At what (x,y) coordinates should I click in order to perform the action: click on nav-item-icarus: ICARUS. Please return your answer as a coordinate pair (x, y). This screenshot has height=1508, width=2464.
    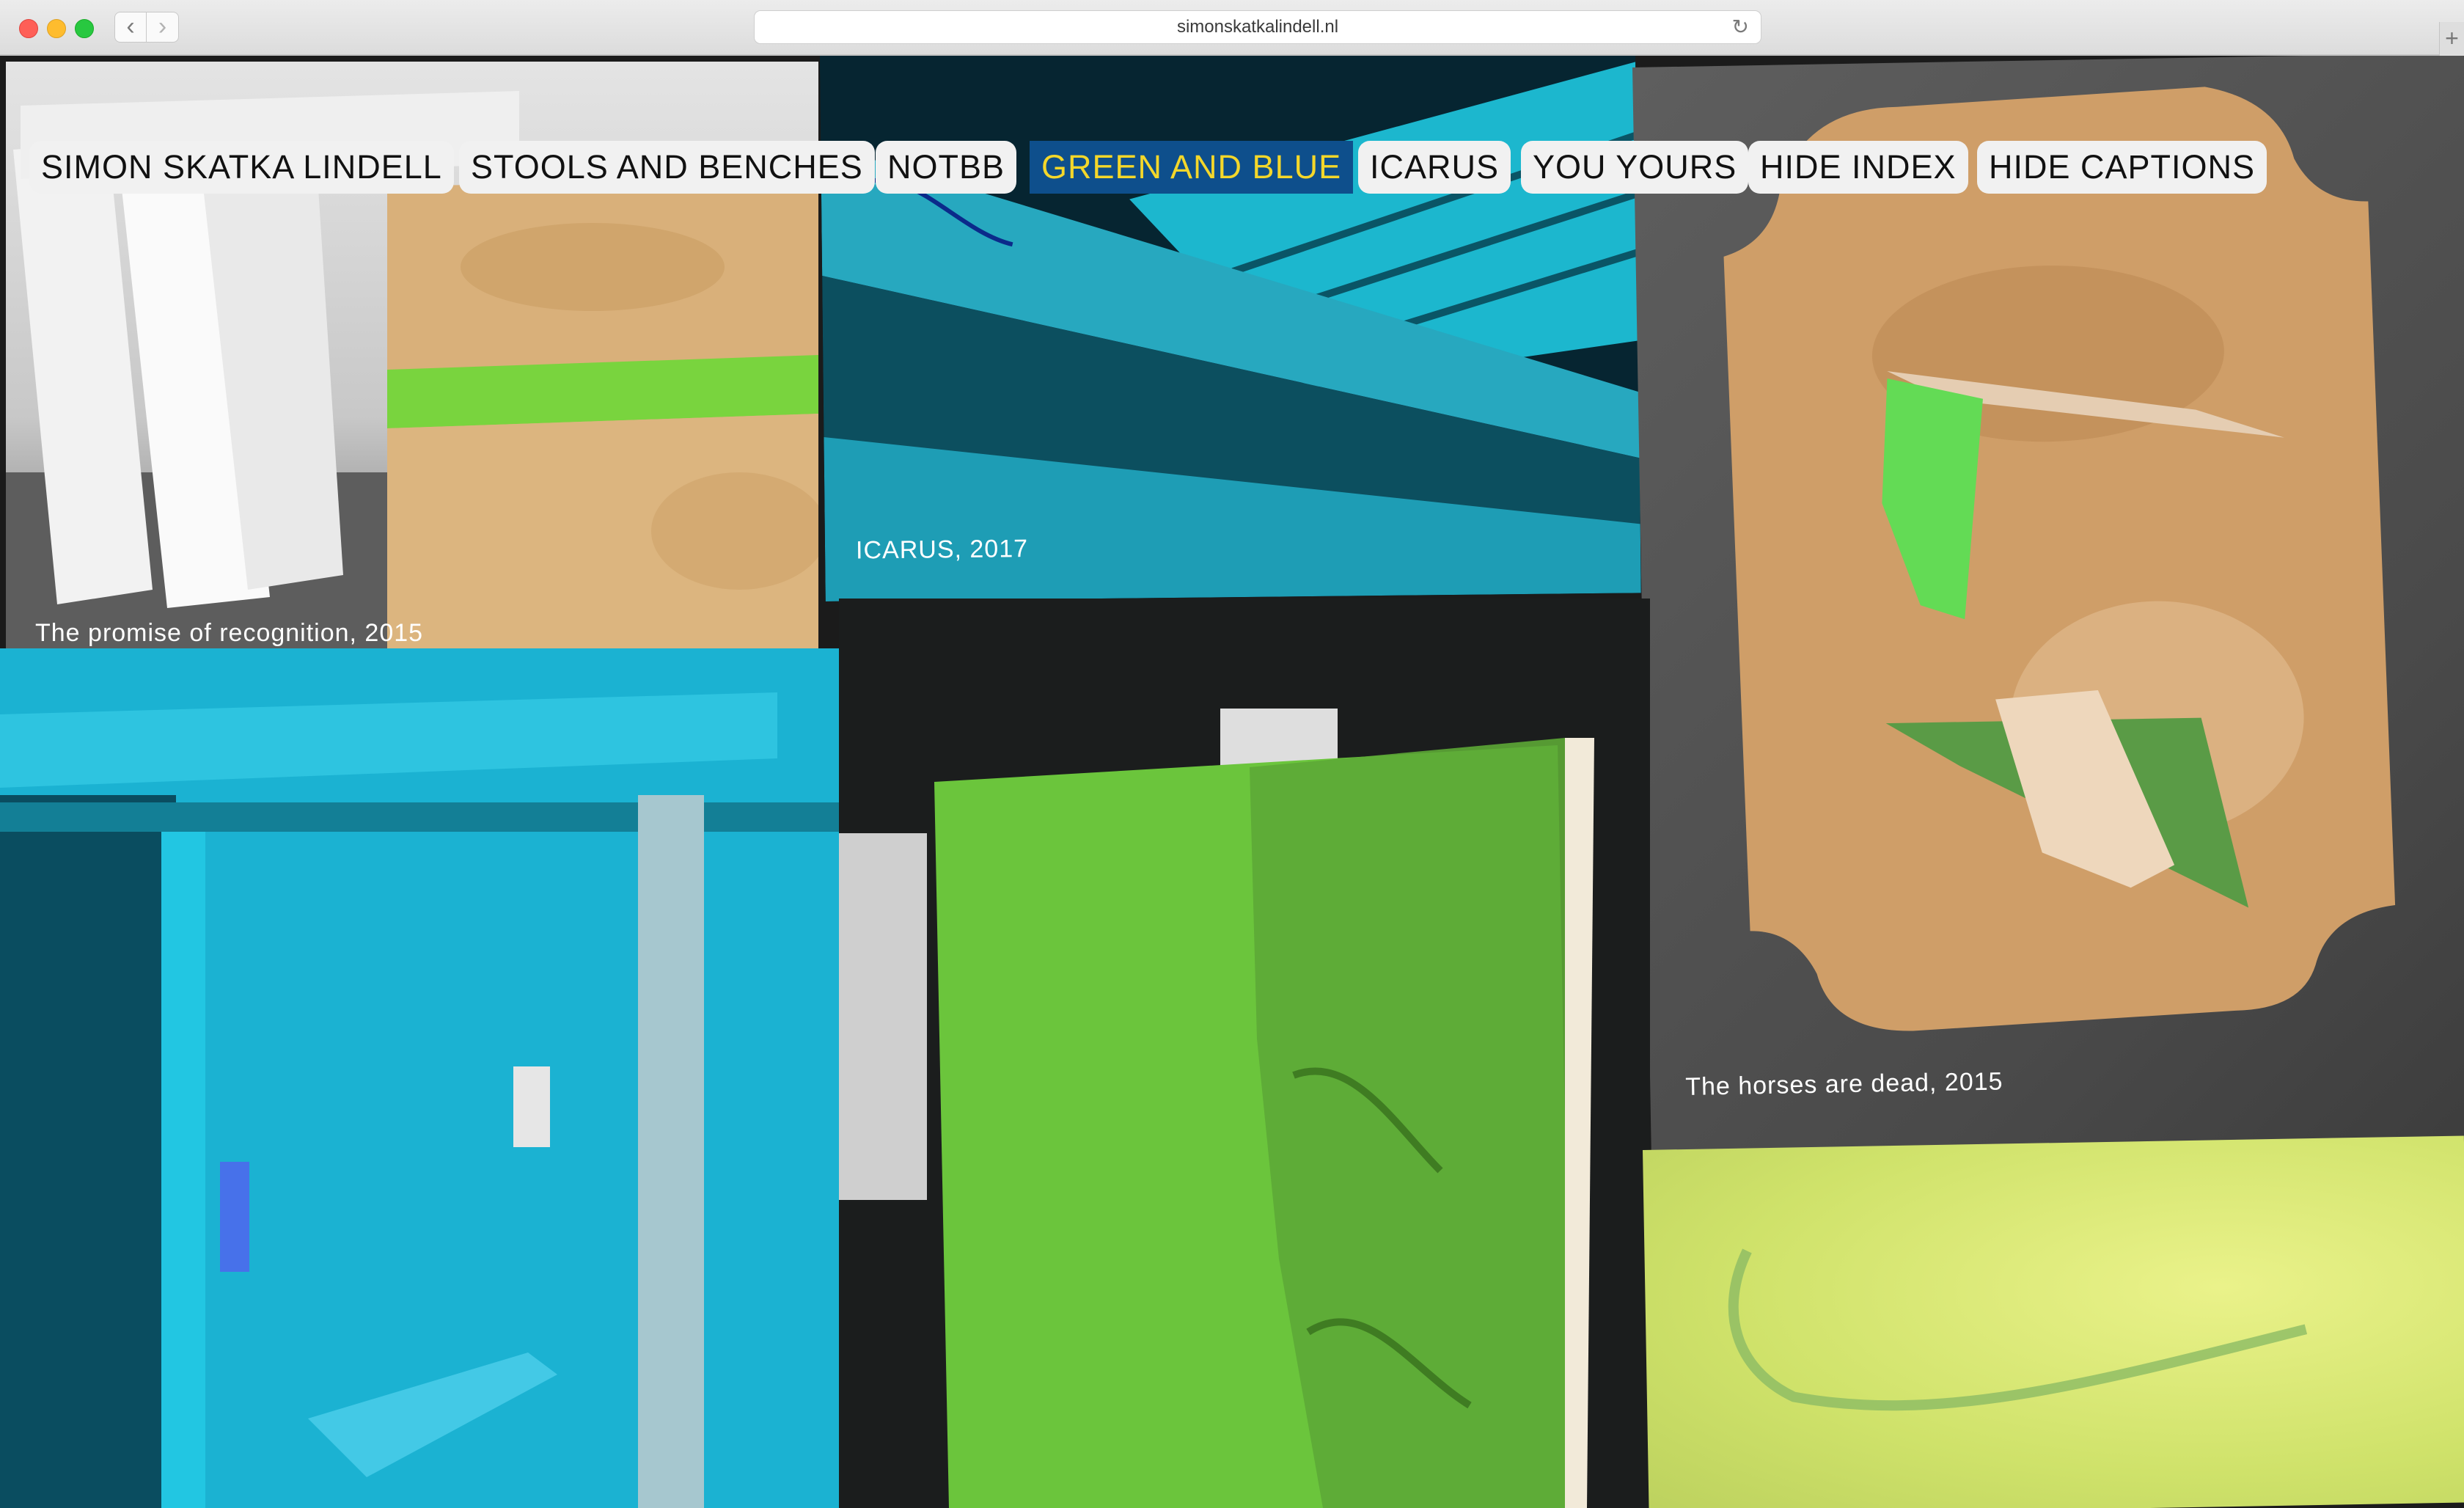
    Looking at the image, I should click on (1434, 167).